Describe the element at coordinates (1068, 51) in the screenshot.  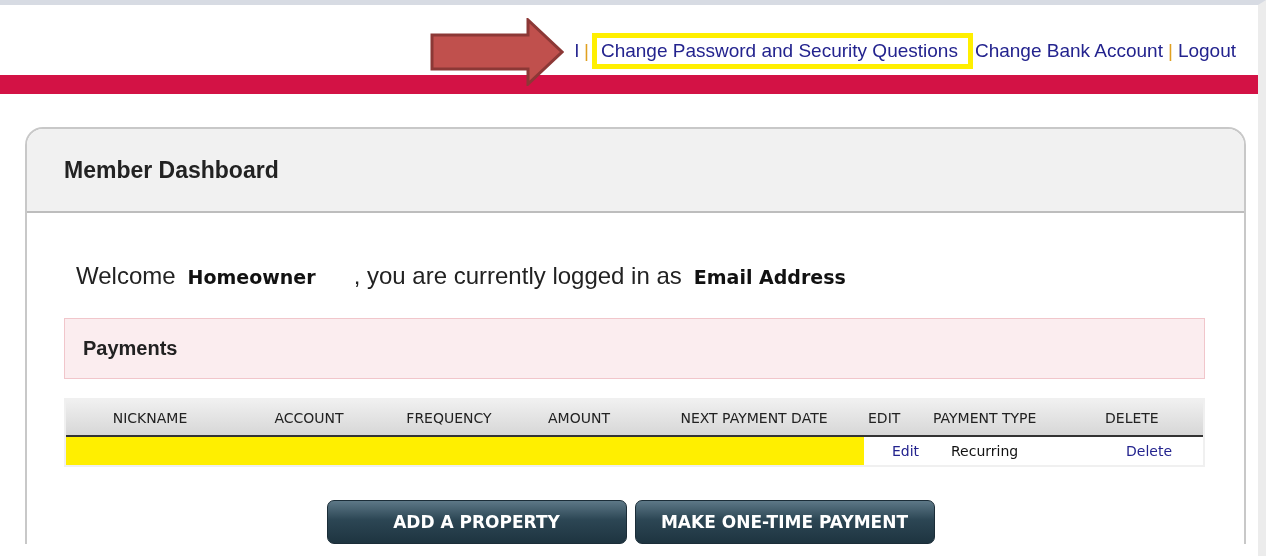
I see `nav-link: Change Bank Account` at that location.